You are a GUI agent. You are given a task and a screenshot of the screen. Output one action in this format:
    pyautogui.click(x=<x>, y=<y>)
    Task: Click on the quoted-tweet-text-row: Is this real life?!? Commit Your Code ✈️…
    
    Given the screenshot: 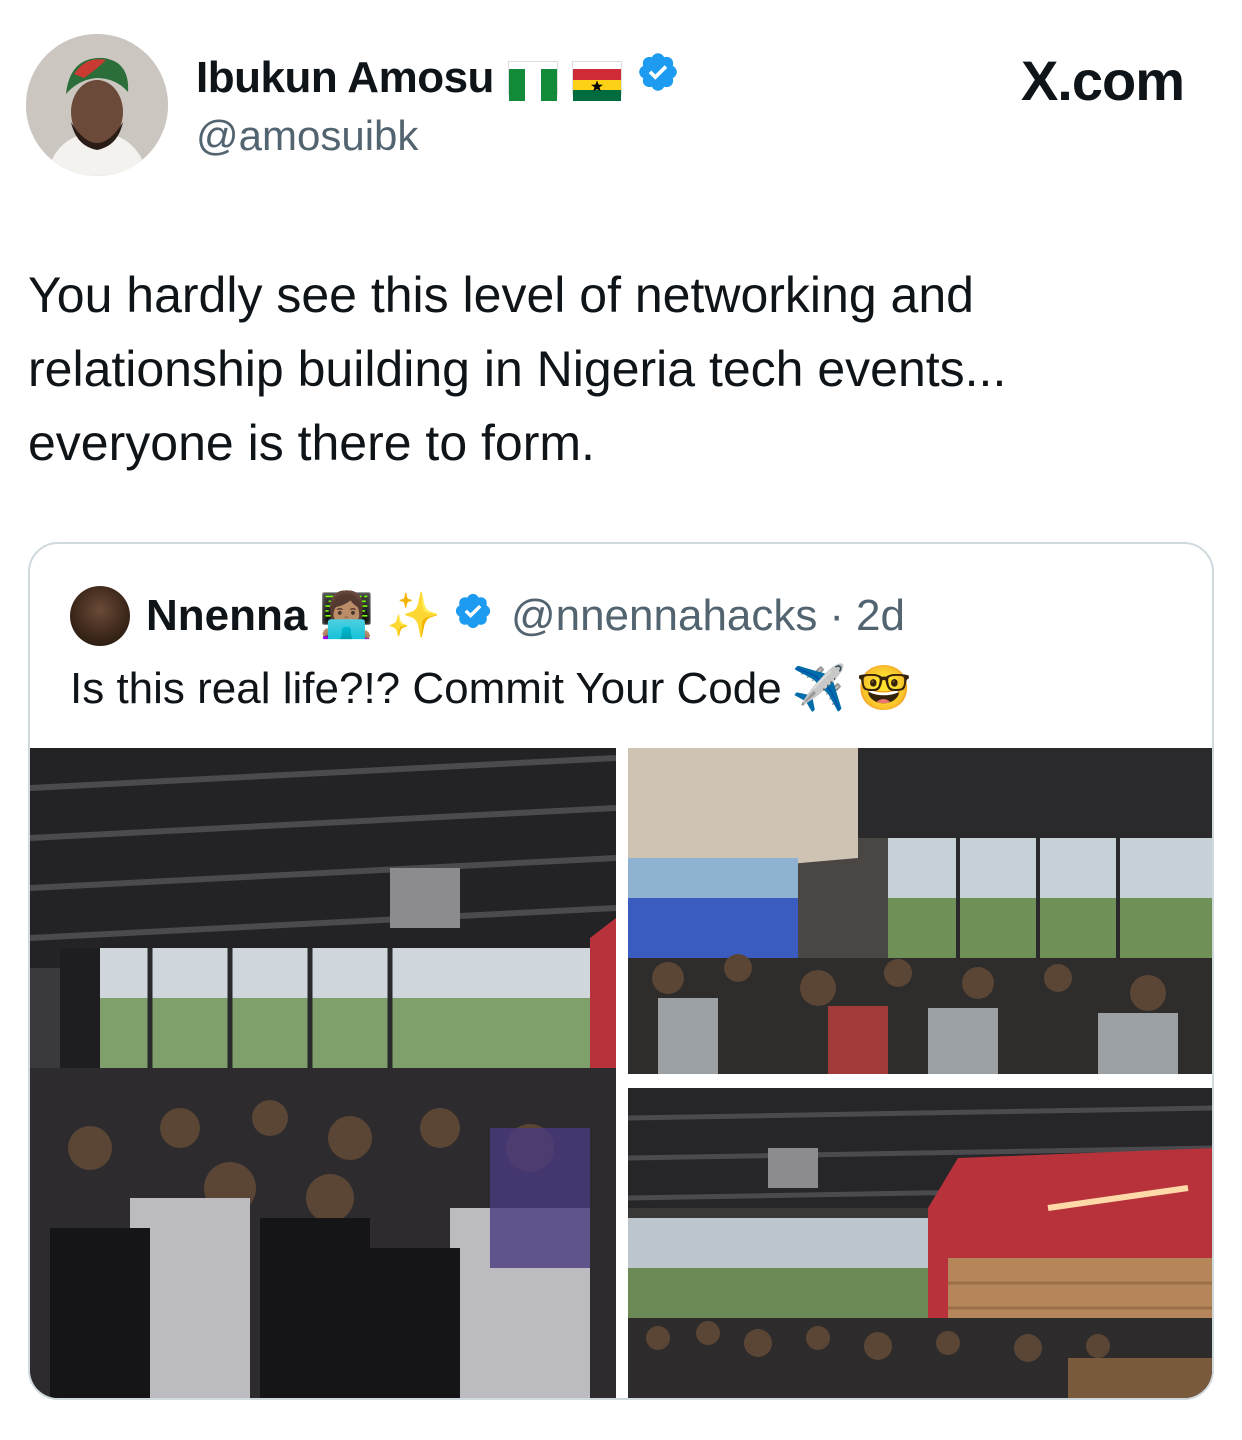 What is the action you would take?
    pyautogui.click(x=490, y=689)
    